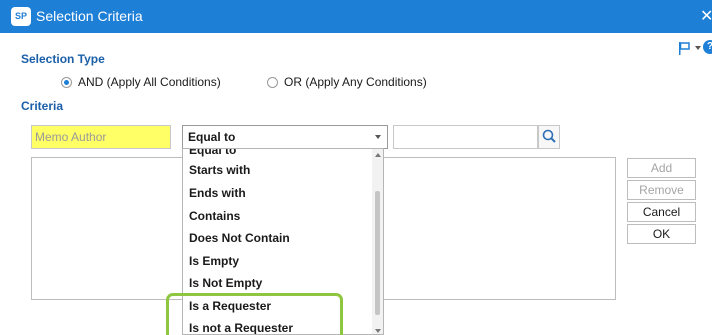  What do you see at coordinates (149, 82) in the screenshot?
I see `radio-and-label: AND (Apply All Conditions)` at bounding box center [149, 82].